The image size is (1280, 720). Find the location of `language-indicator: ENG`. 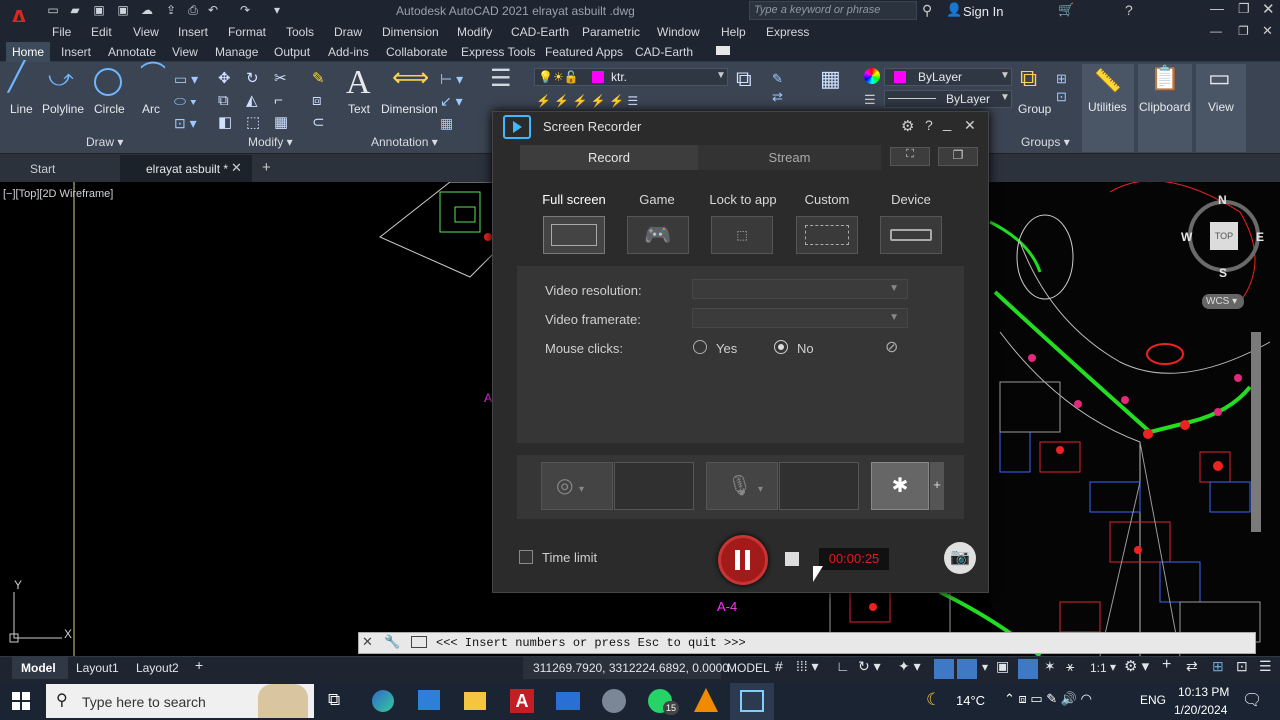

language-indicator: ENG is located at coordinates (1153, 700).